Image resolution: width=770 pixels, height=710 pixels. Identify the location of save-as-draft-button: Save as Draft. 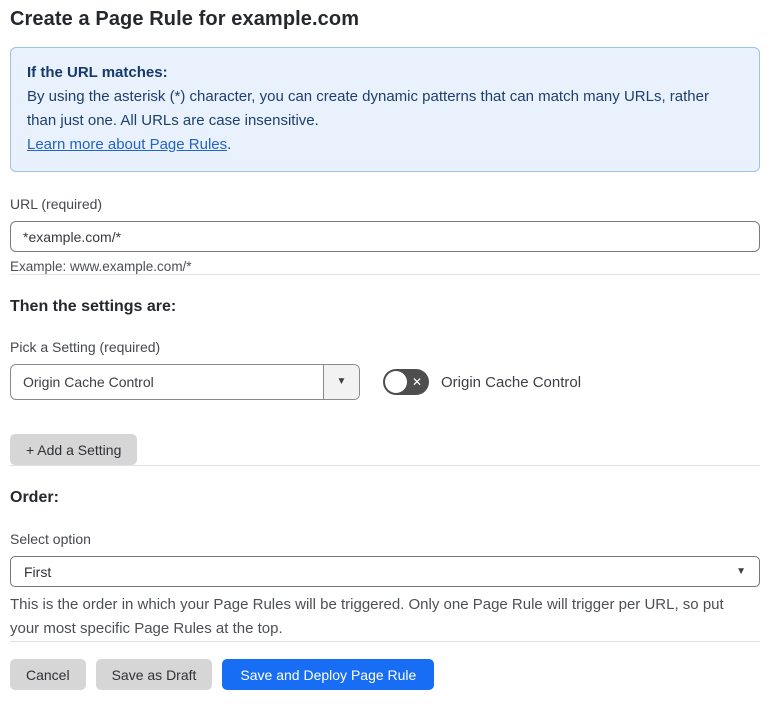
(154, 674).